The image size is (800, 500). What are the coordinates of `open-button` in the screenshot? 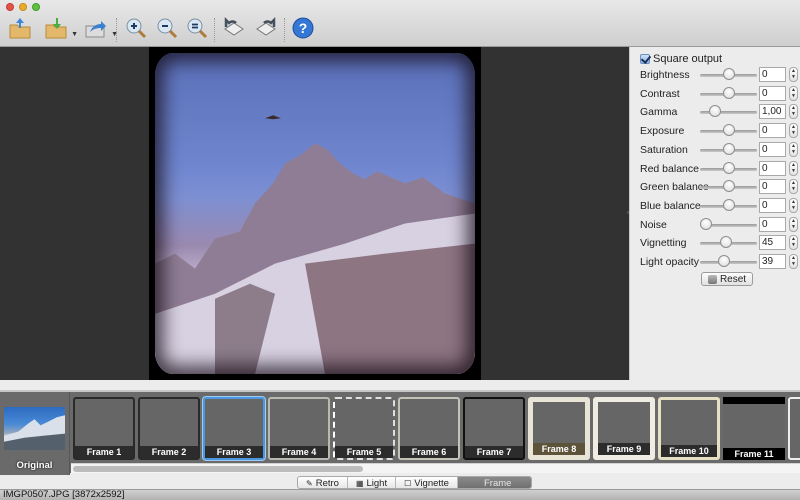 It's located at (20, 28).